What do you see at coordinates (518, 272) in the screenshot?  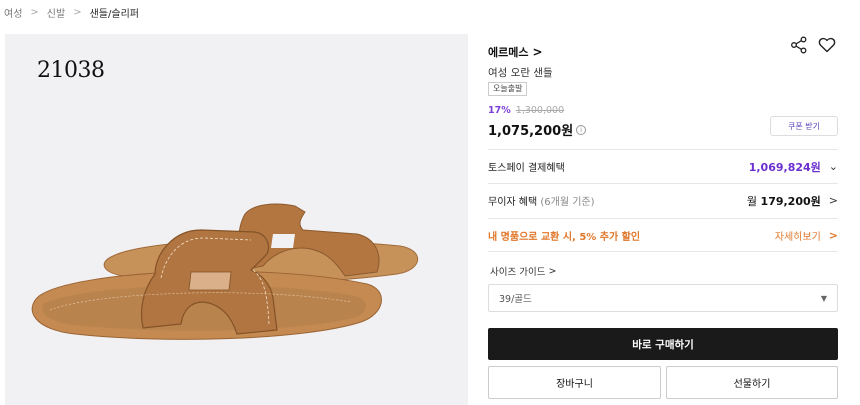 I see `size-guide-label: 사이즈 가이드` at bounding box center [518, 272].